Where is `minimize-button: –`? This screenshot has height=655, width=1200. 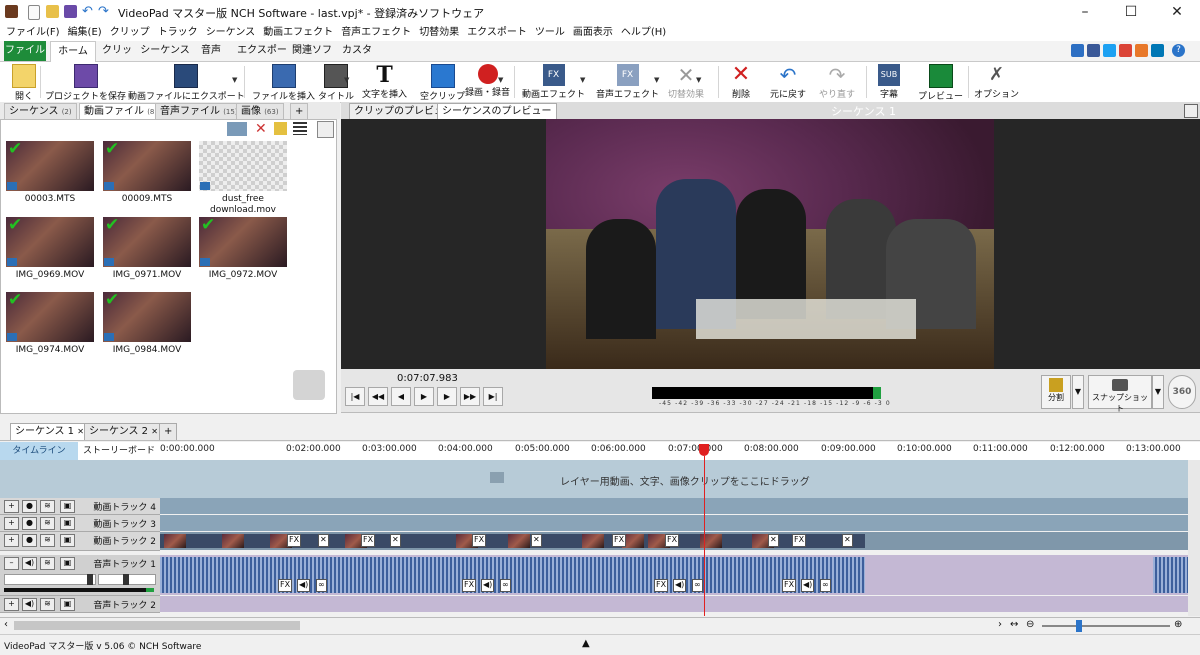
minimize-button: – is located at coordinates (1085, 12).